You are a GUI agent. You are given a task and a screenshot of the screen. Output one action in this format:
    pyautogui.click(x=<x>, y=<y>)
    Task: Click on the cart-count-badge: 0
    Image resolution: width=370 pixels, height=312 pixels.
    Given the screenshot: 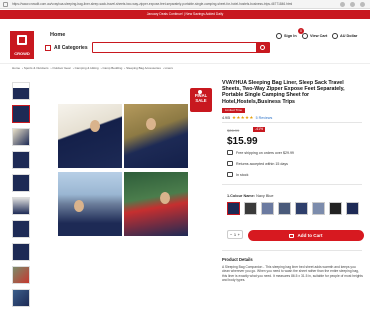 What is the action you would take?
    pyautogui.click(x=301, y=31)
    